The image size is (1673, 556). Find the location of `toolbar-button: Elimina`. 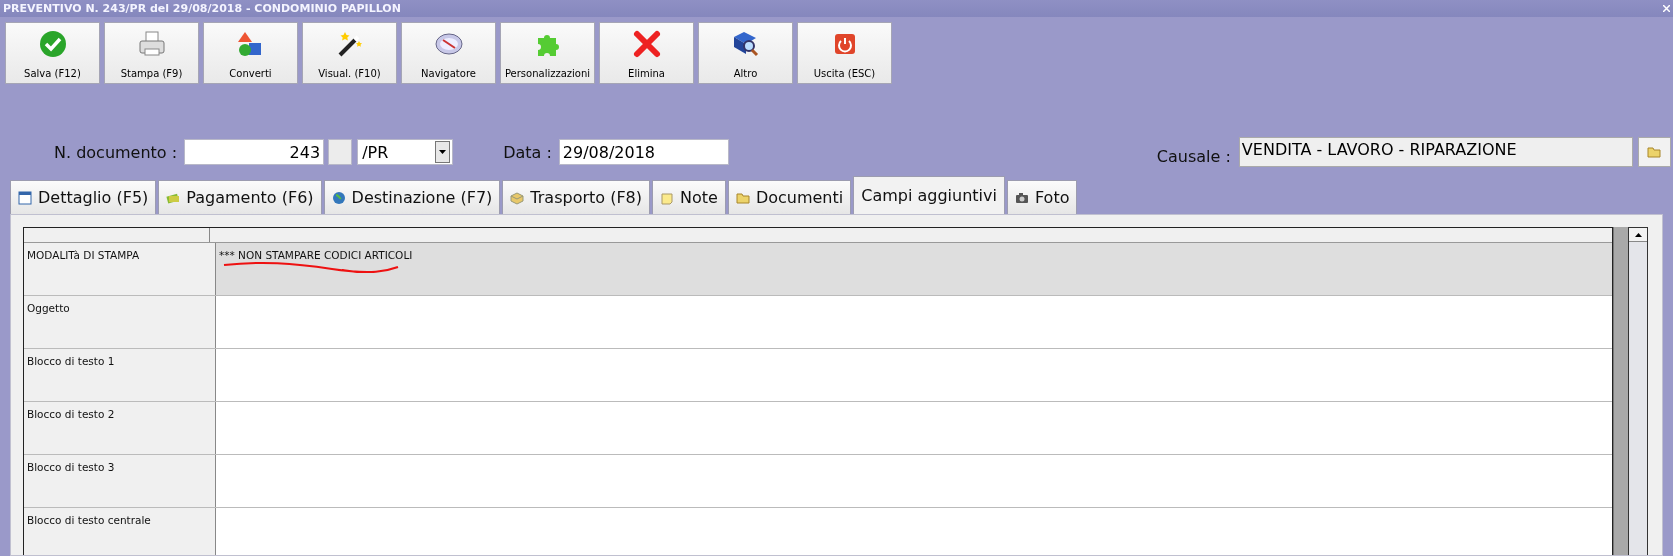

toolbar-button: Elimina is located at coordinates (646, 53).